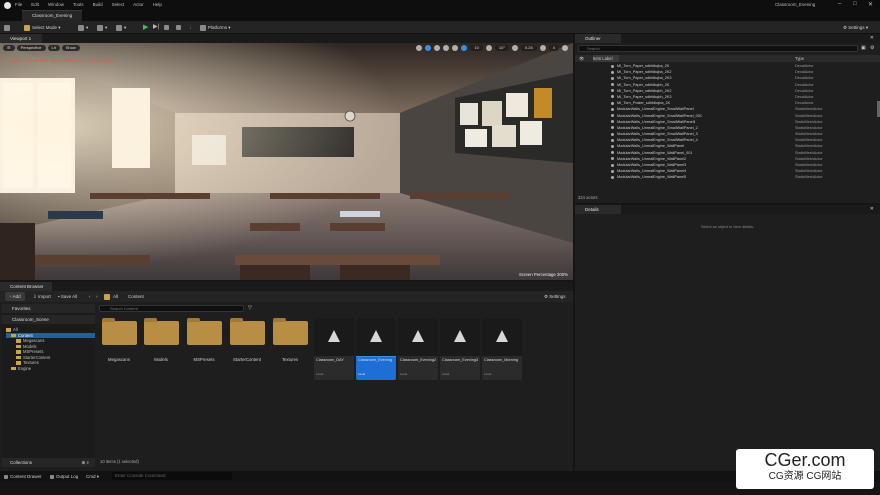  I want to click on level-tab-label: Classroom_Evening, so click(52, 15).